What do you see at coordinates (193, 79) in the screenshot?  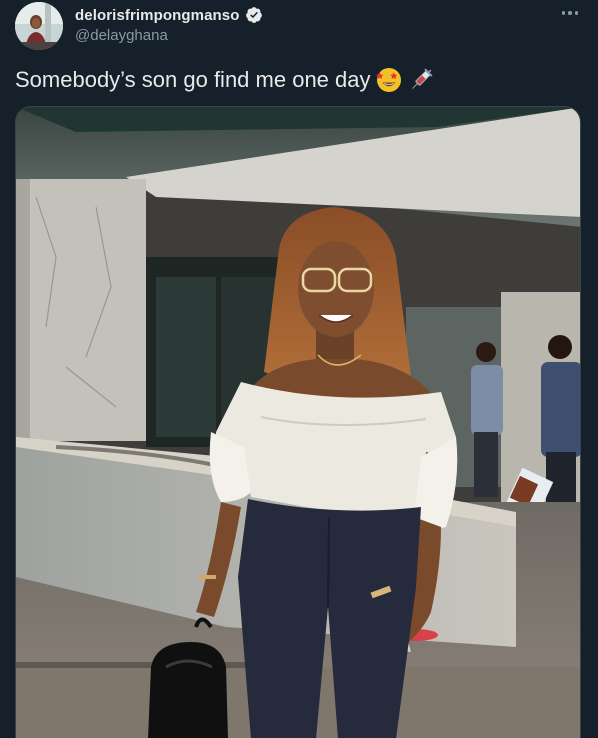 I see `tweet-text: Somebody’s son go find me one day` at bounding box center [193, 79].